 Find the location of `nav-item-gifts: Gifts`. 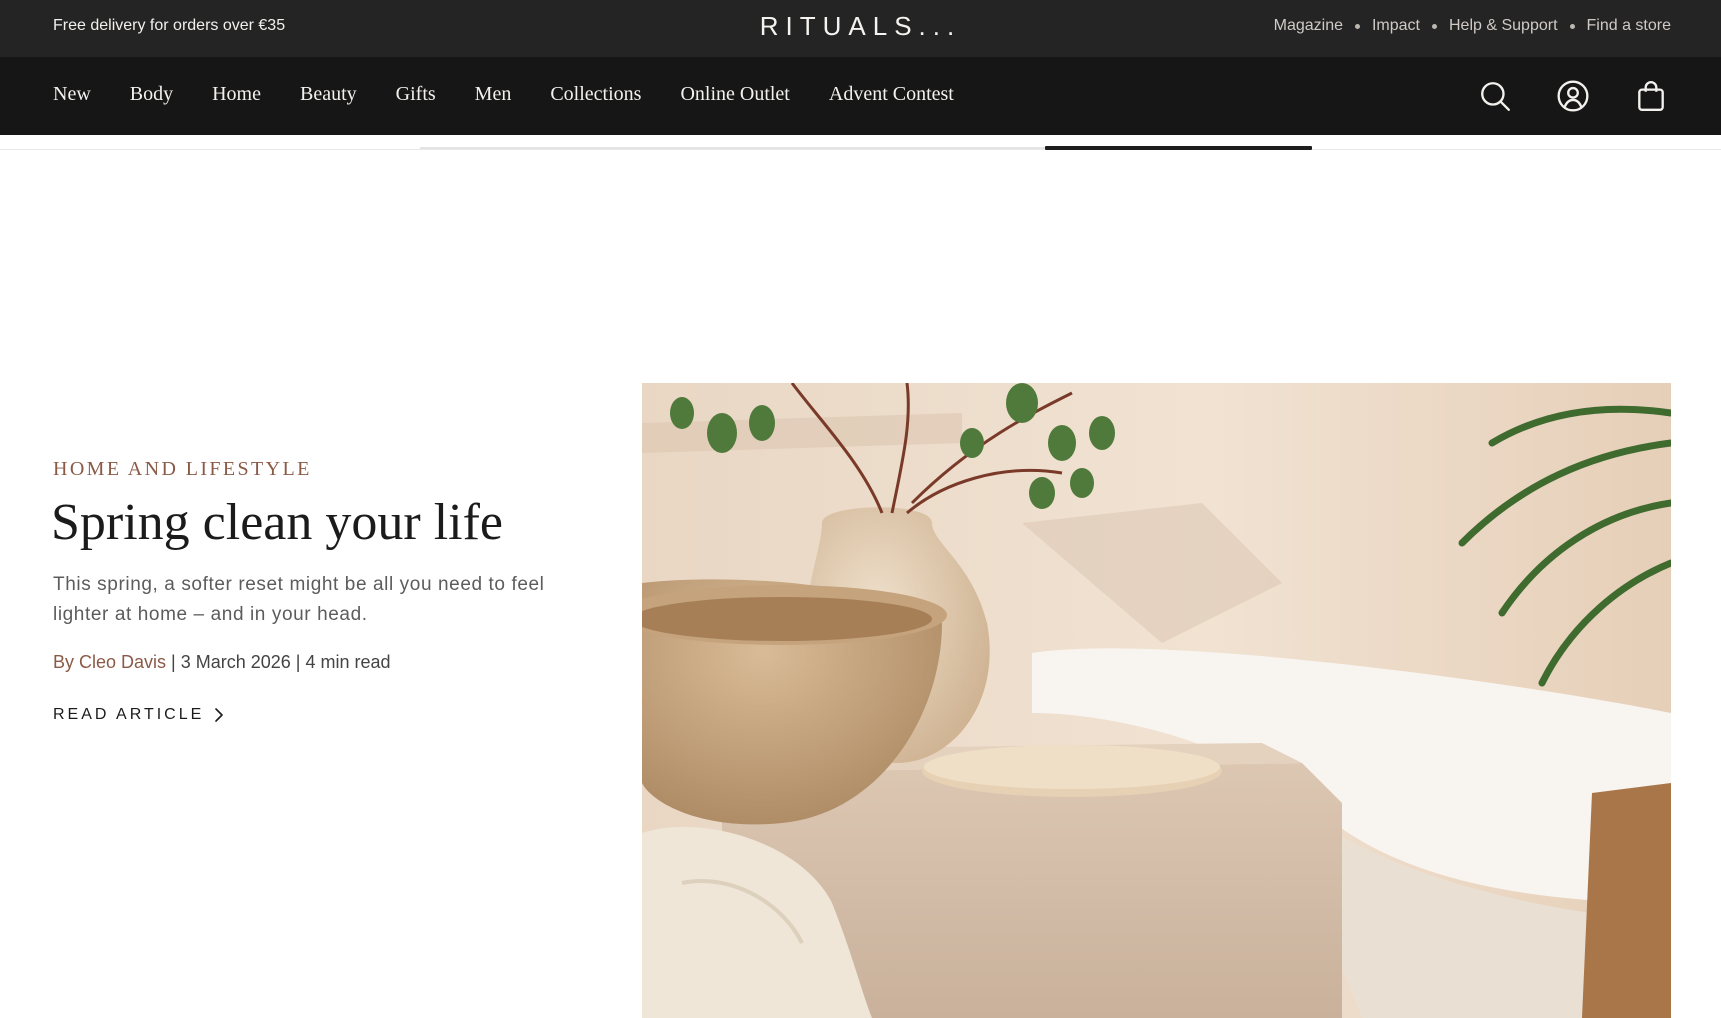

nav-item-gifts: Gifts is located at coordinates (416, 94).